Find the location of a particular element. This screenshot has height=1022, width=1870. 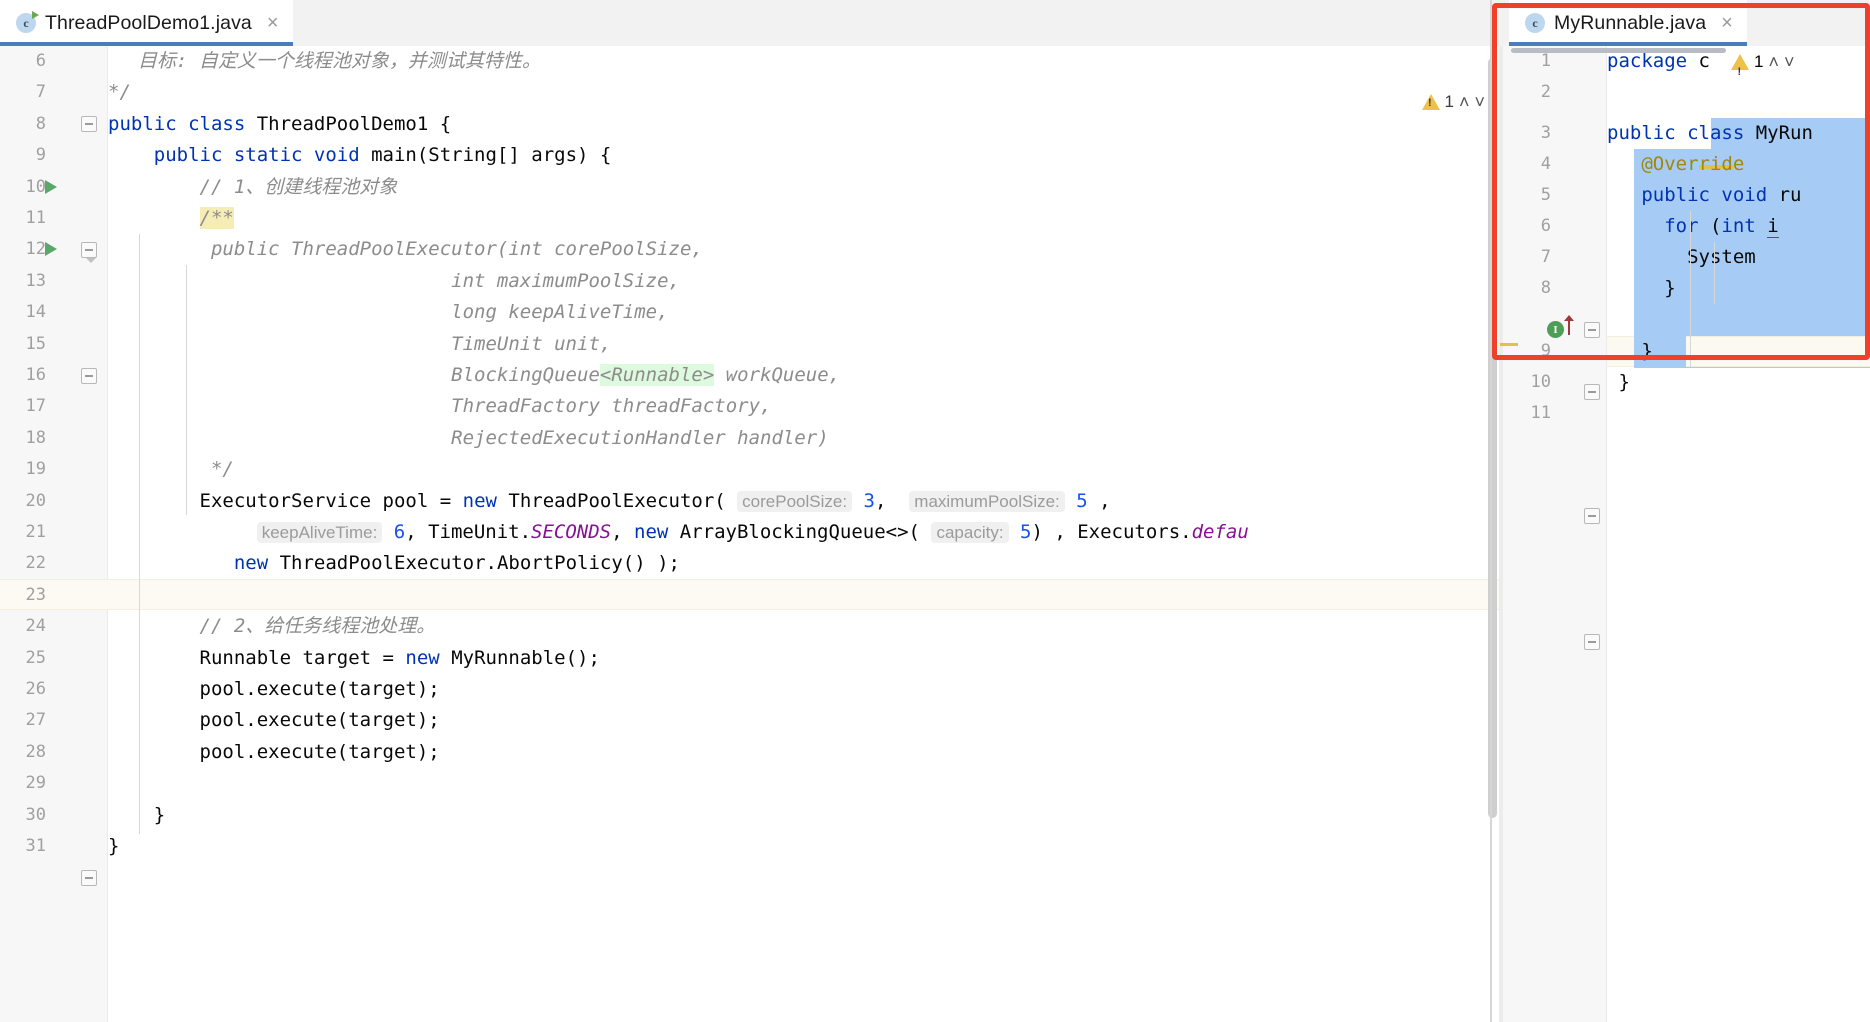

code-line: 7 System is located at coordinates (1684, 257).